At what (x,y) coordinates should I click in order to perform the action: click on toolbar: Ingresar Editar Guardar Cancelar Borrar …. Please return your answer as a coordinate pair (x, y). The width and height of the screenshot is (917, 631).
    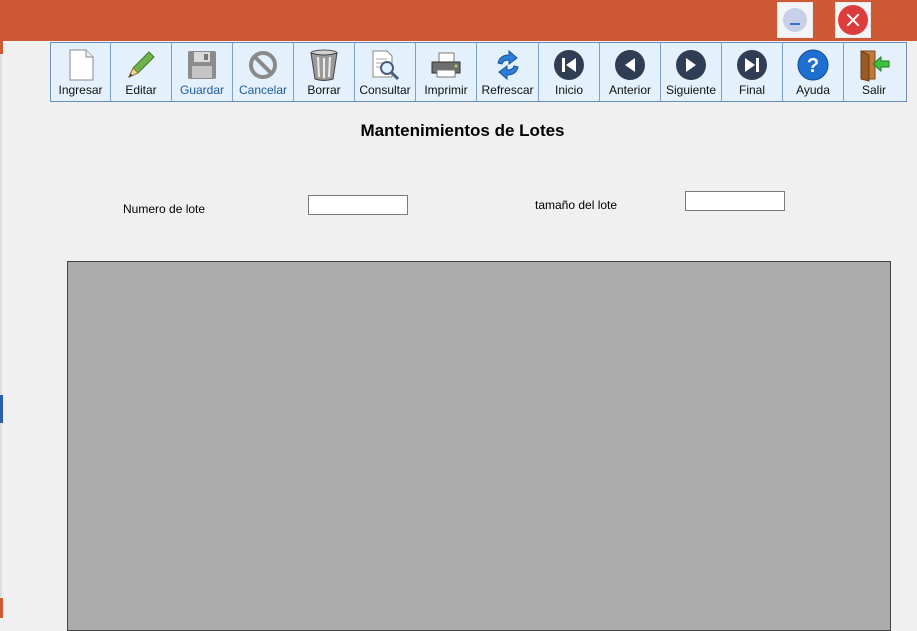
    Looking at the image, I should click on (478, 72).